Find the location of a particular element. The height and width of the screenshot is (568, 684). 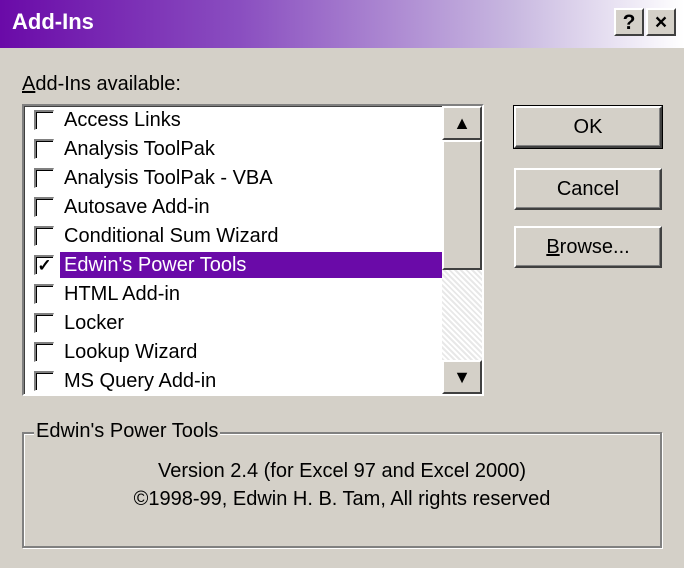

close-button: × is located at coordinates (661, 22).